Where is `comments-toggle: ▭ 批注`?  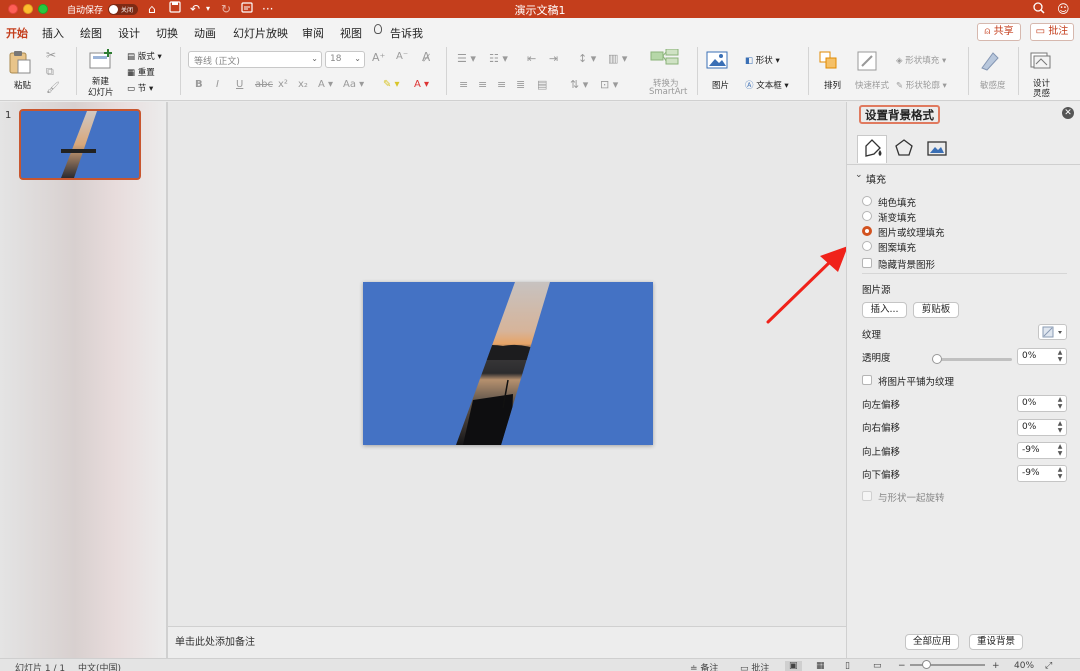
comments-toggle: ▭ 批注 is located at coordinates (754, 666).